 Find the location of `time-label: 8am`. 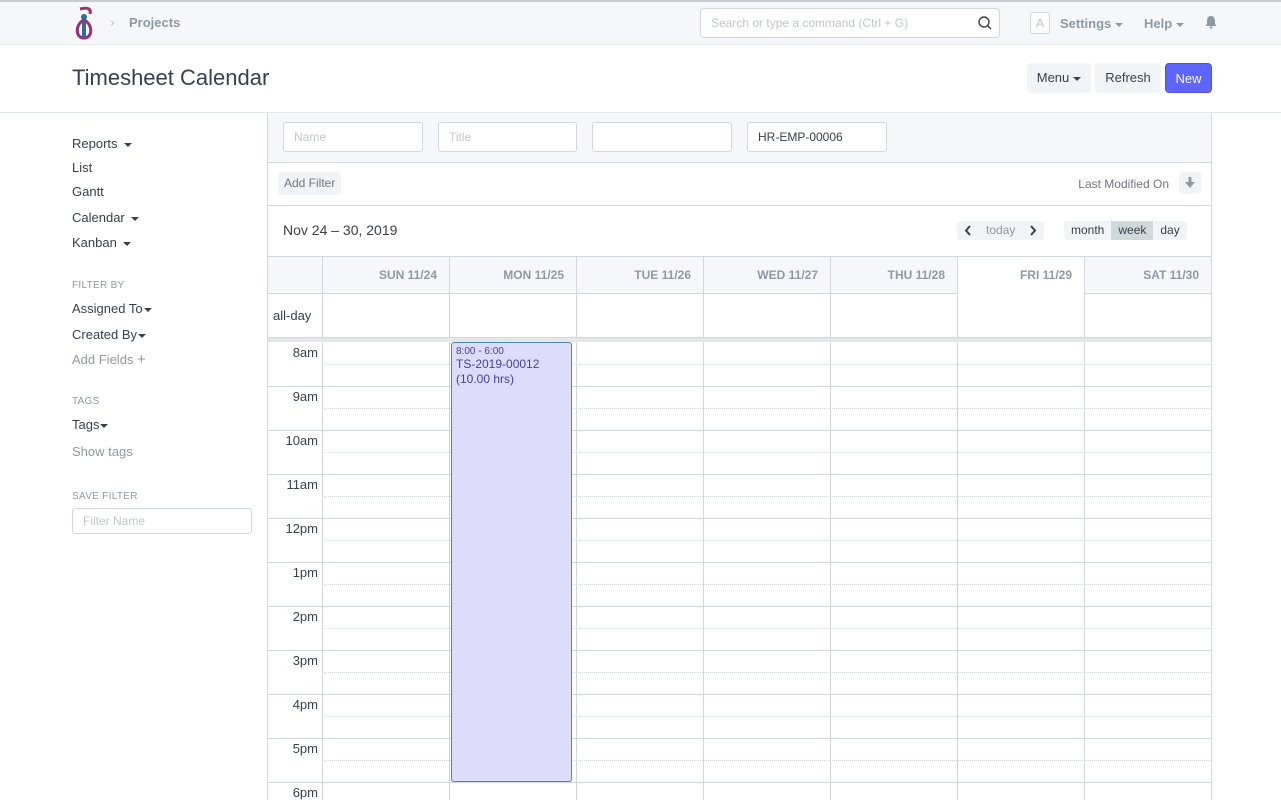

time-label: 8am is located at coordinates (305, 352).